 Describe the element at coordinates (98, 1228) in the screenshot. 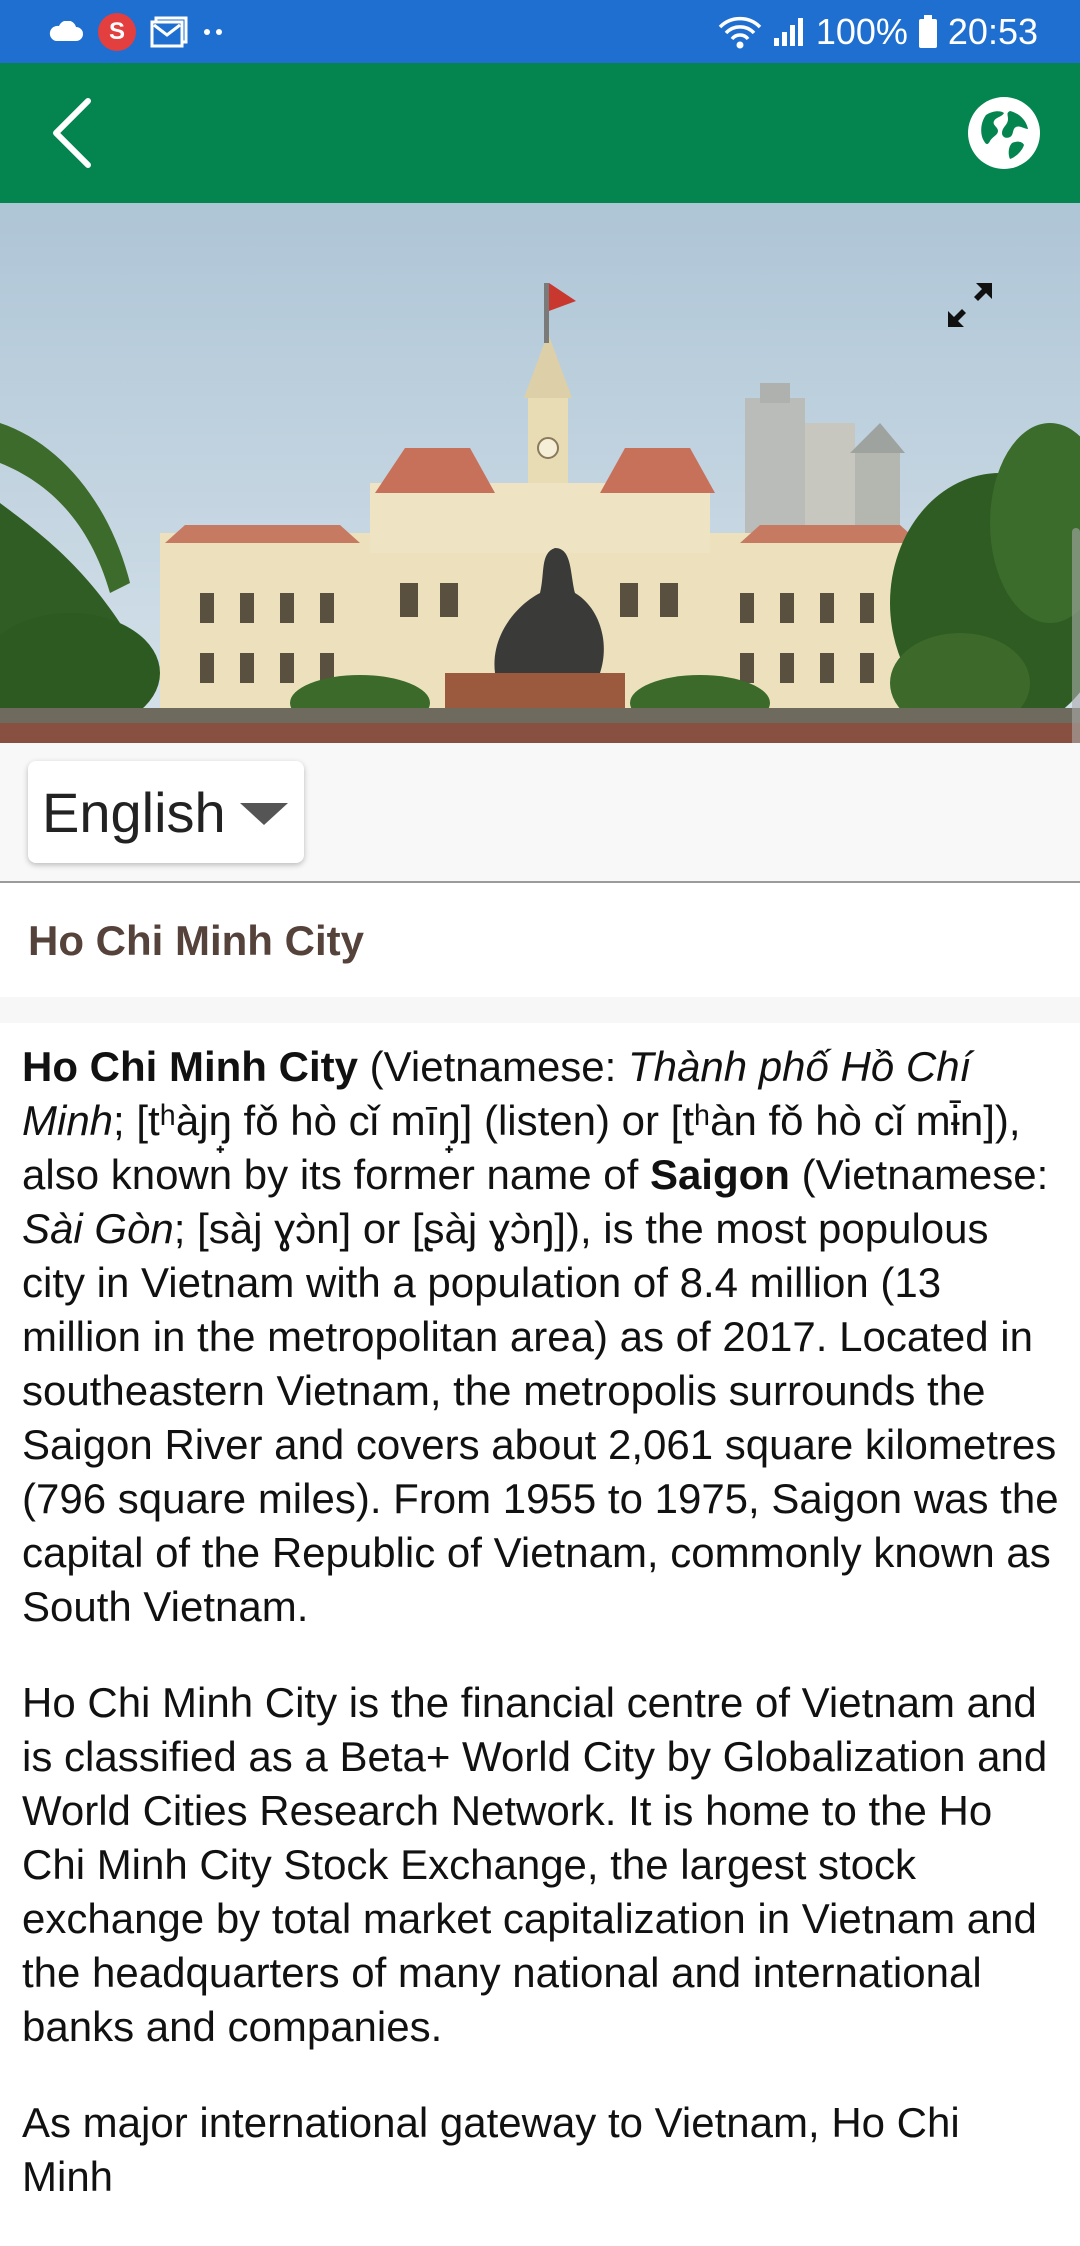

I see `vietnamese-former-name: Sài Gòn` at that location.